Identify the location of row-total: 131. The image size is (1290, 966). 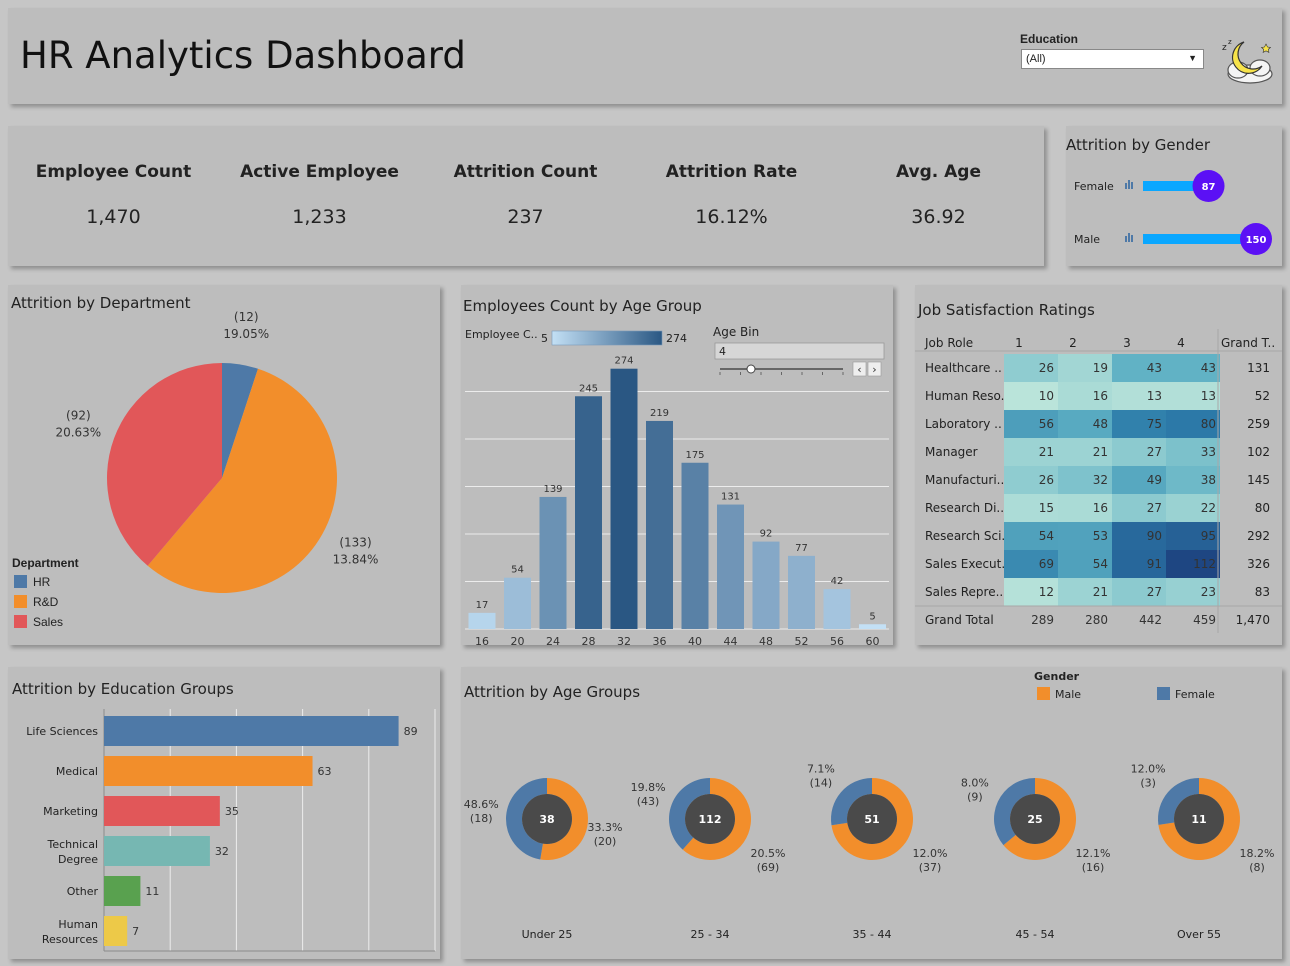
(1258, 368).